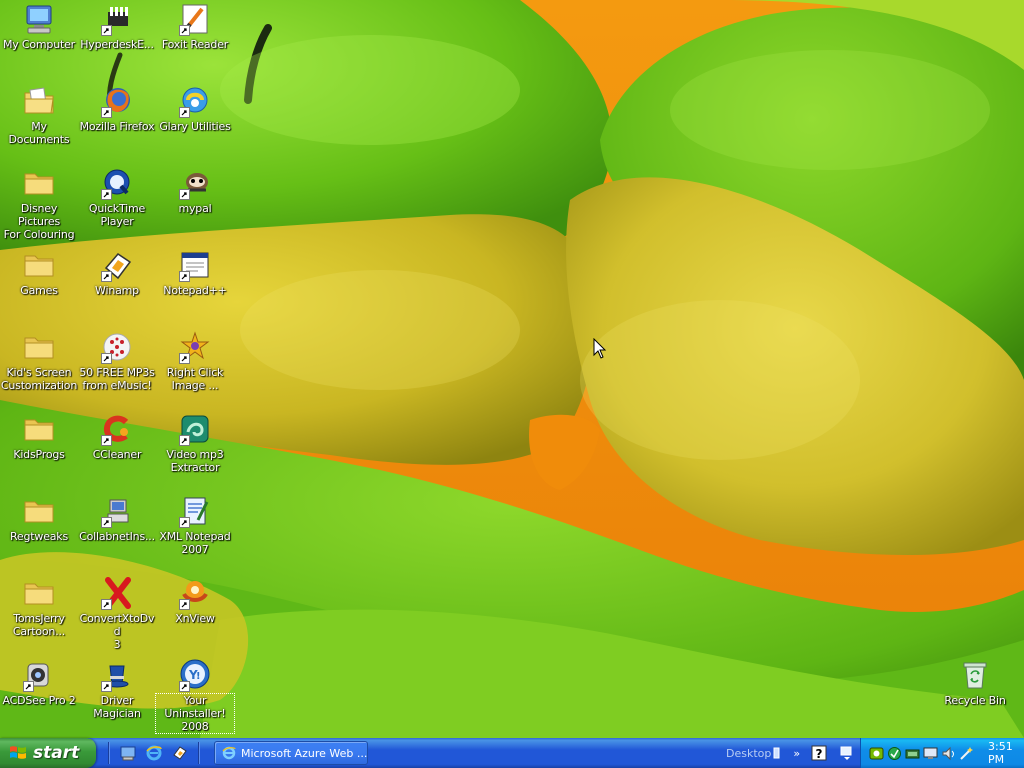 The width and height of the screenshot is (1024, 768). I want to click on desktop-icon-notepad-plus-plus: Notepad++, so click(195, 272).